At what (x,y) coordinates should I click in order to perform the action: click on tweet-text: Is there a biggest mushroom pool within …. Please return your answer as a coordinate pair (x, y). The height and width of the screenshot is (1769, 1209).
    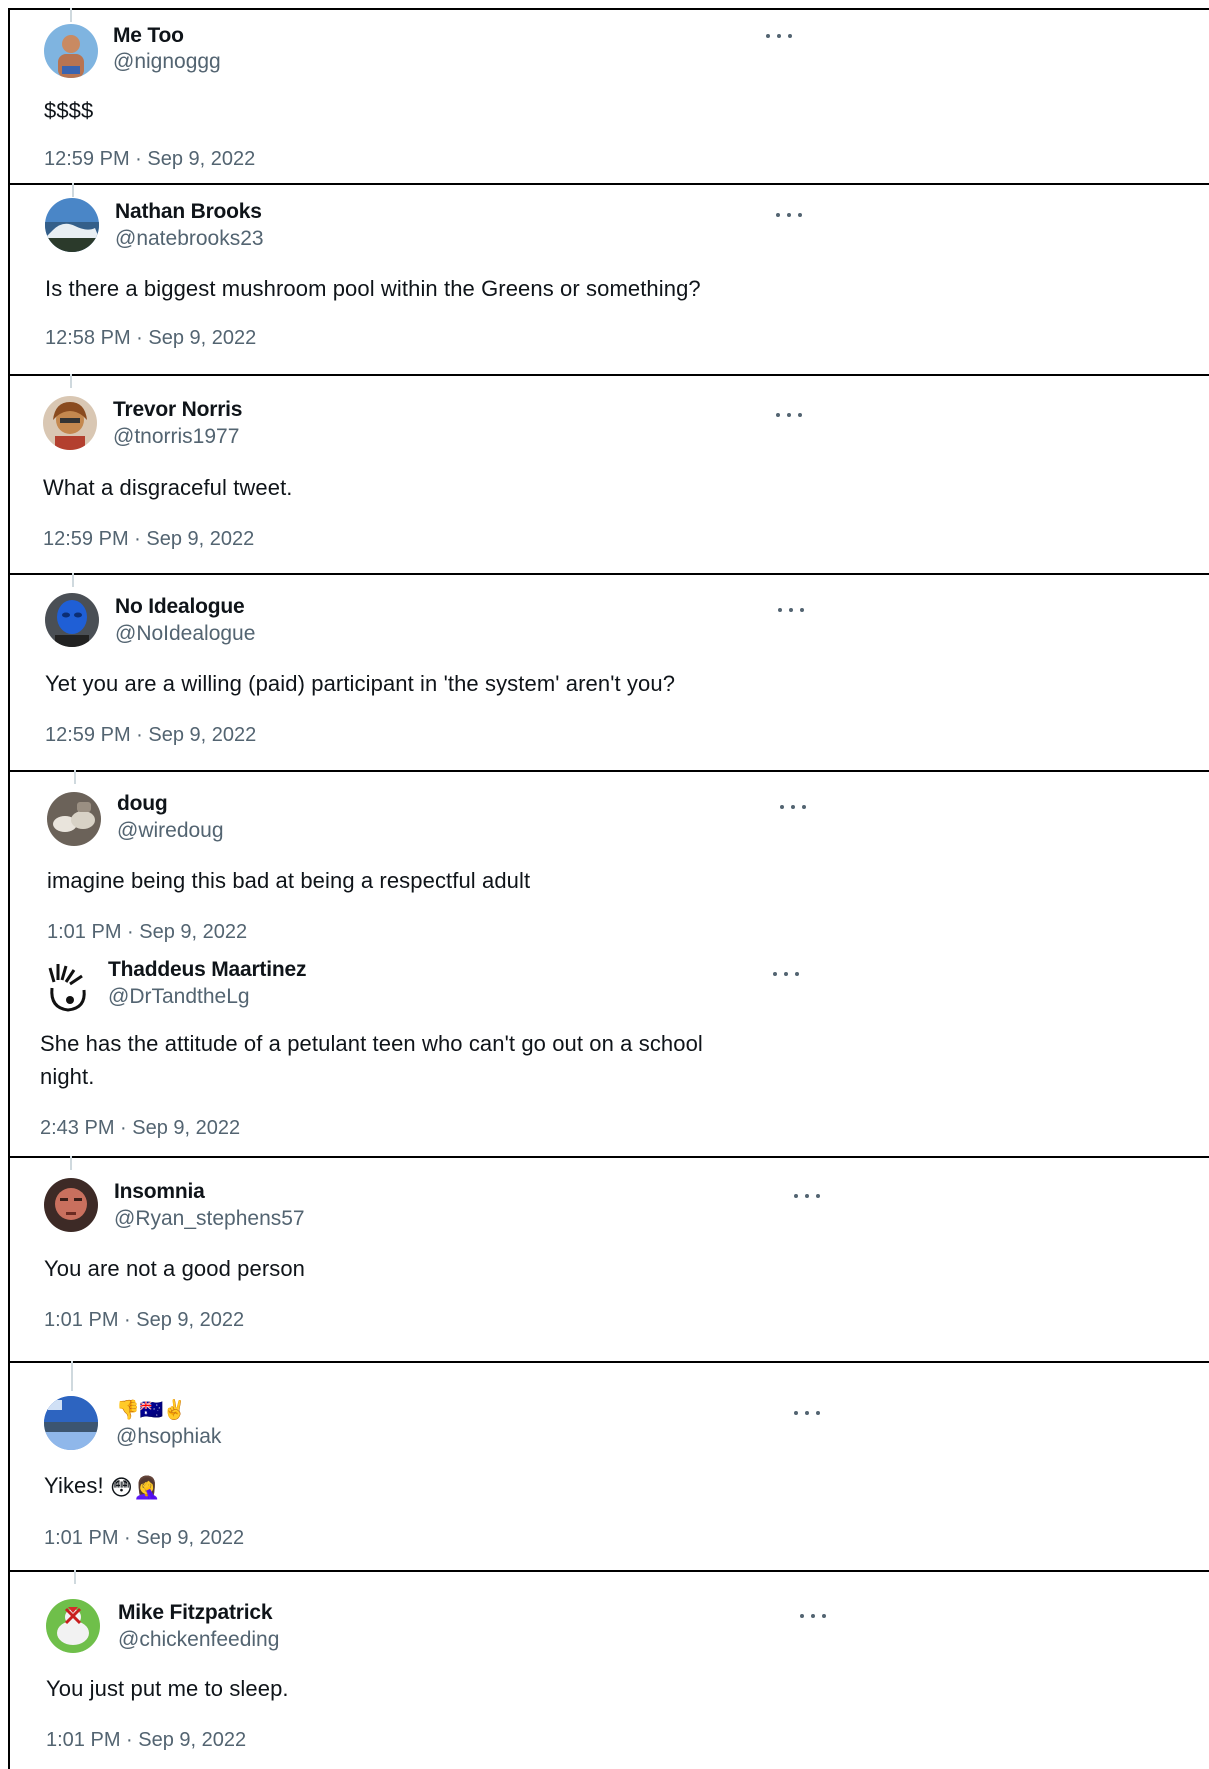
    Looking at the image, I should click on (373, 288).